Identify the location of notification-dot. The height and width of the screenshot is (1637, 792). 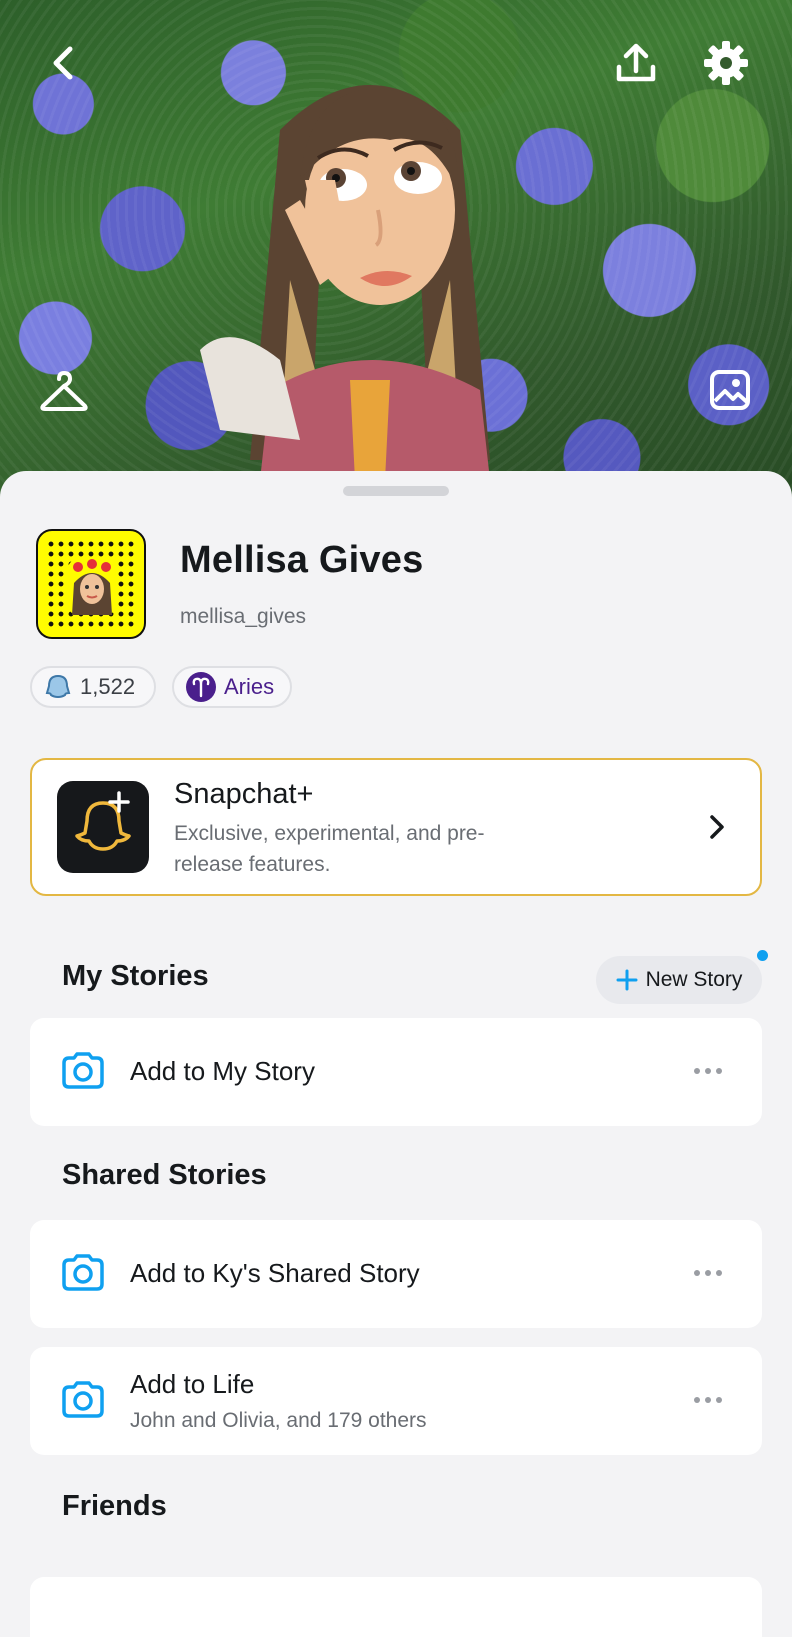
(762, 955).